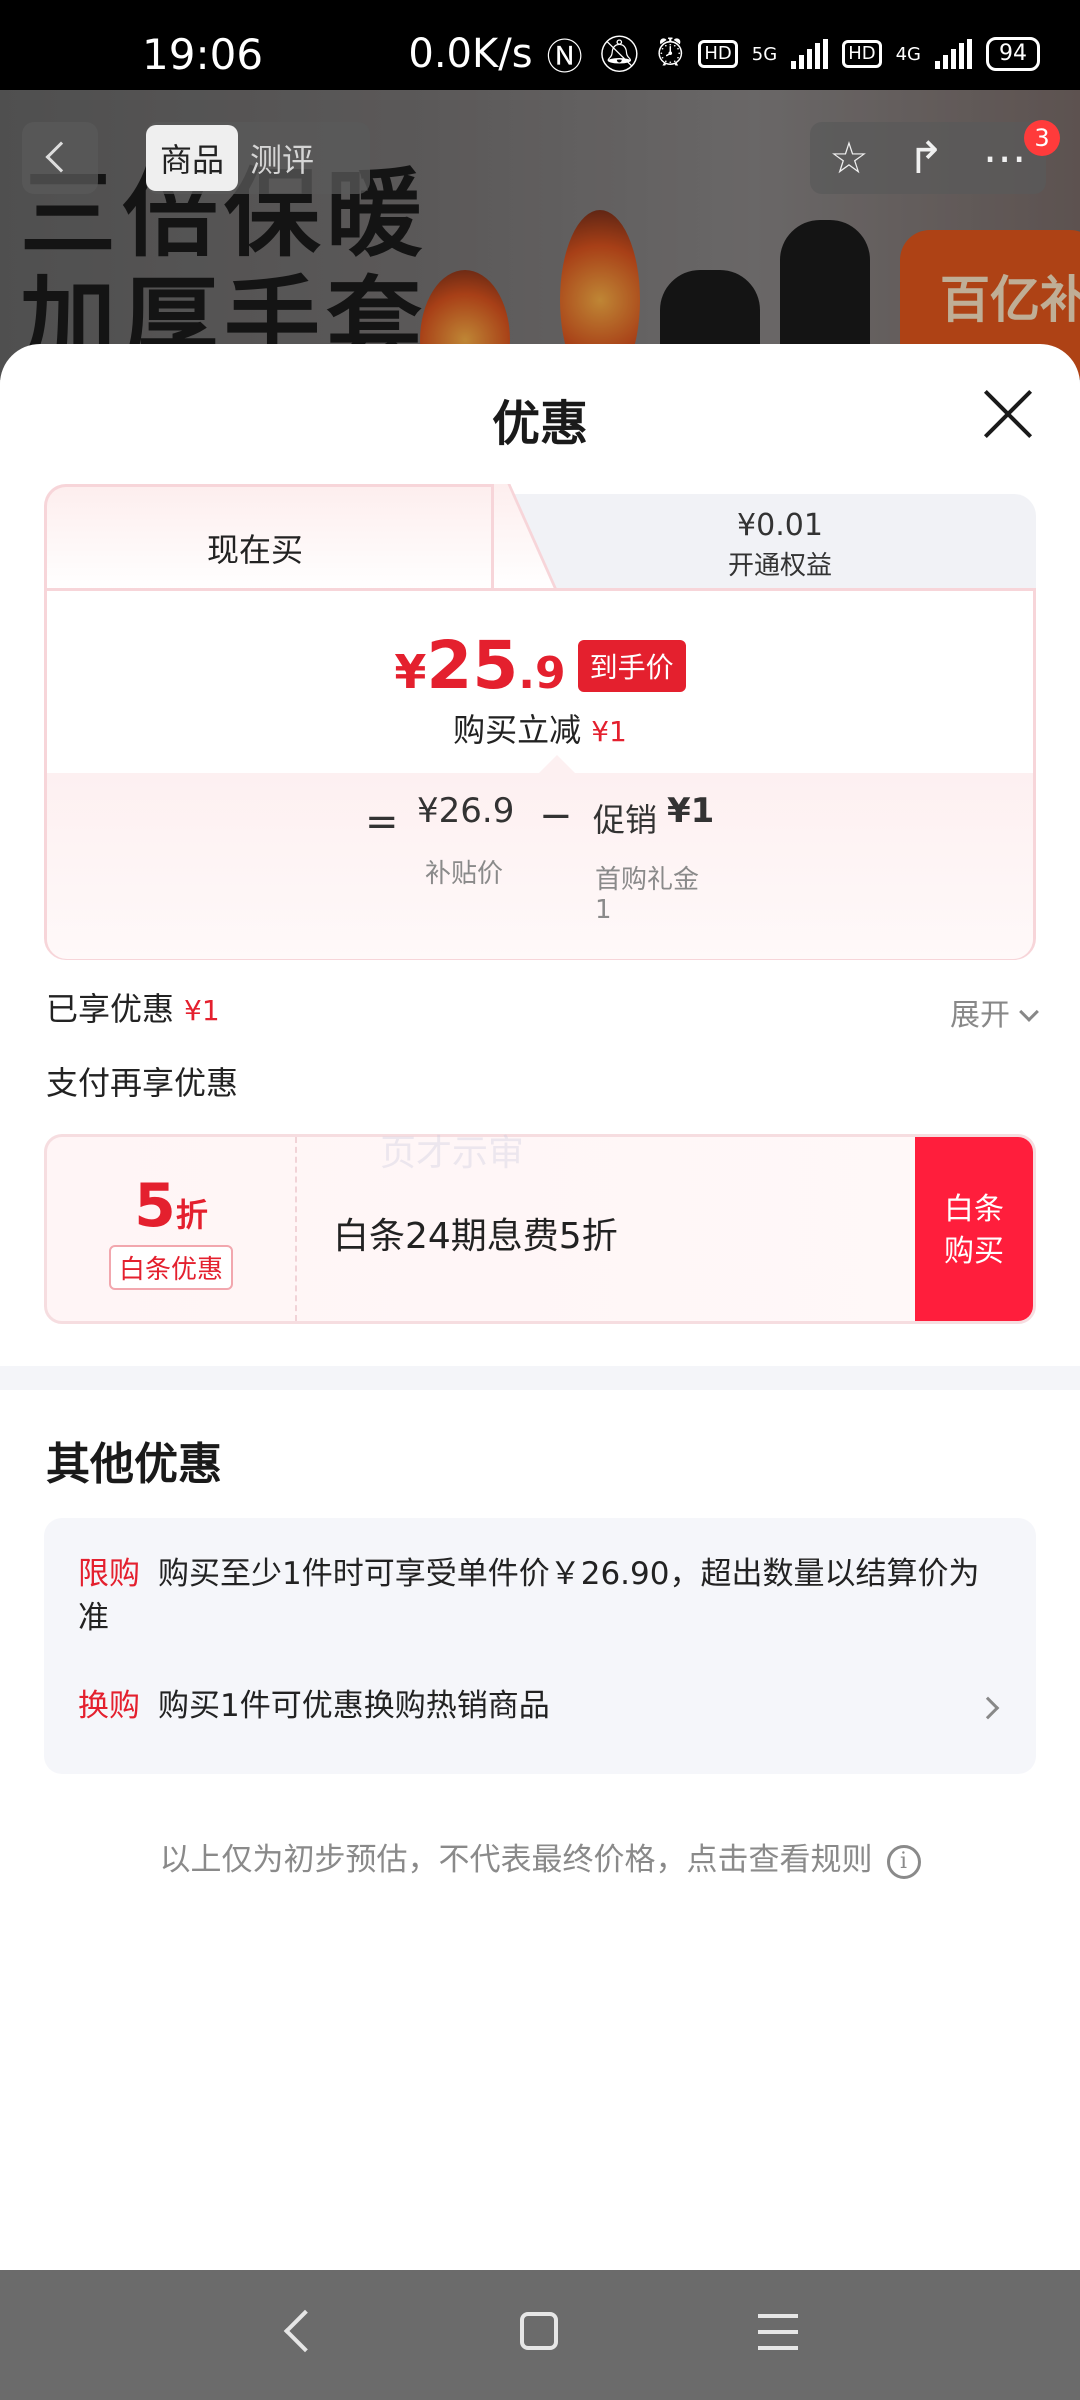  I want to click on notification-badge: 3, so click(1042, 138).